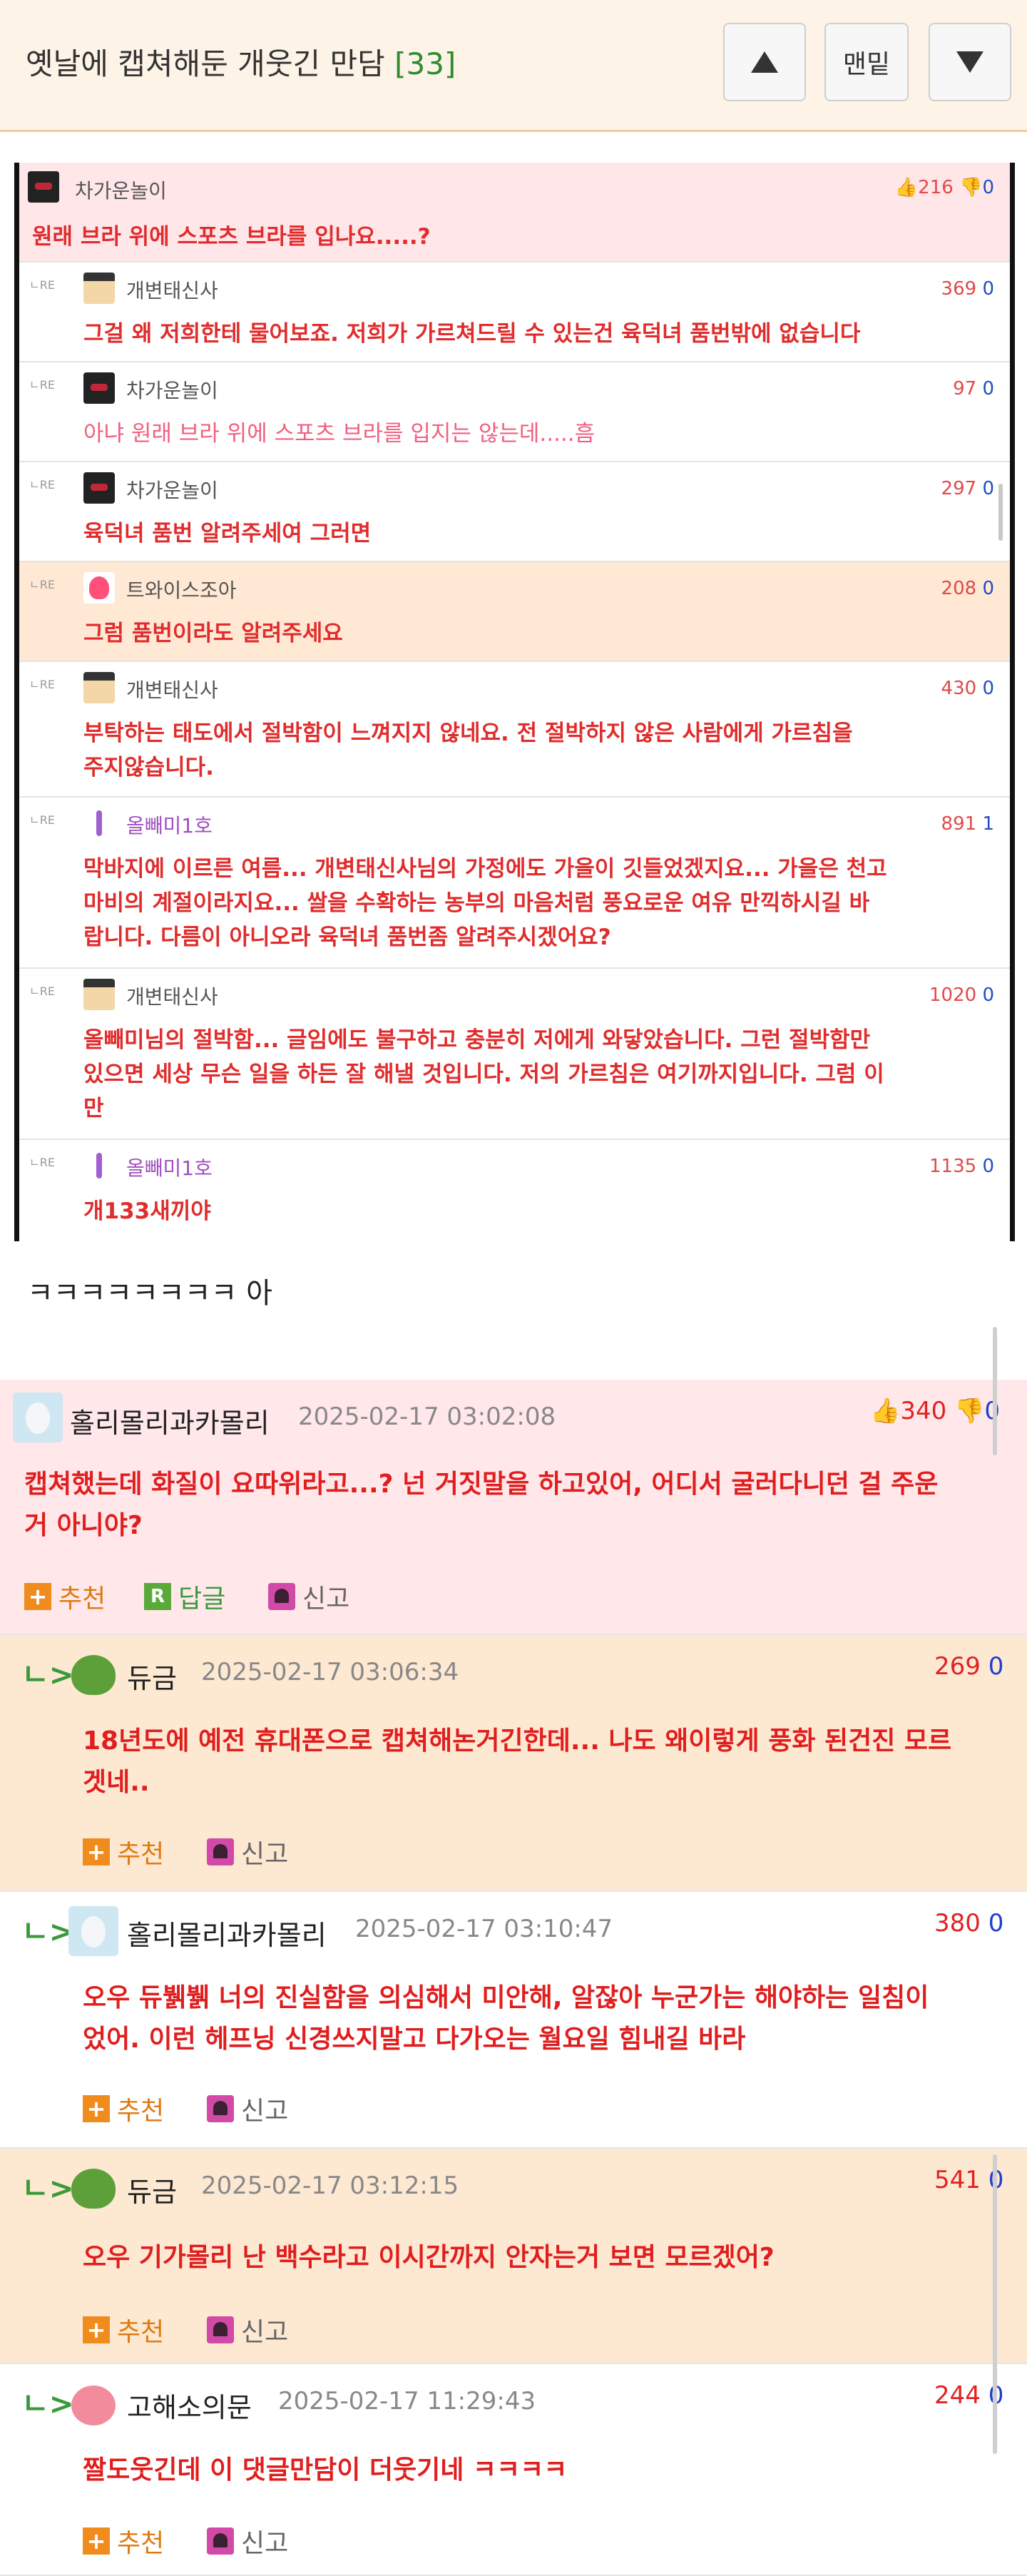 The height and width of the screenshot is (2576, 1027). What do you see at coordinates (962, 1166) in the screenshot?
I see `shot-votes: 1135 0` at bounding box center [962, 1166].